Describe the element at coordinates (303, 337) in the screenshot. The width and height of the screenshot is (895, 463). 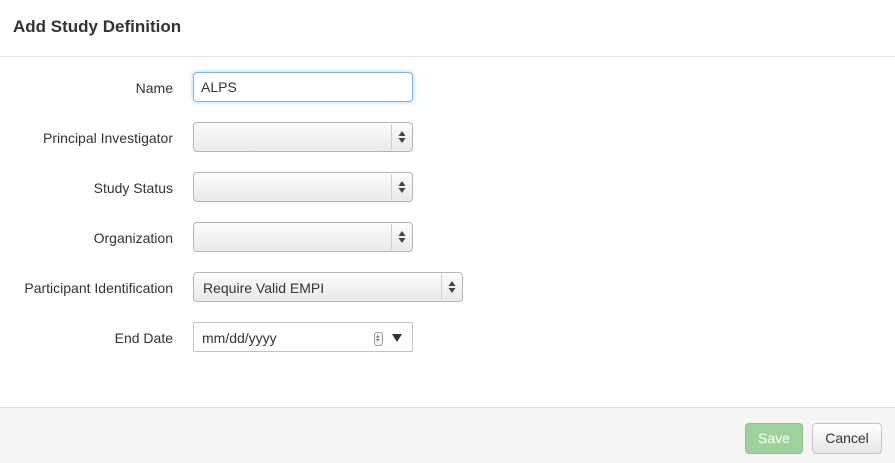
I see `end-date-input: mm/dd/yyyy` at that location.